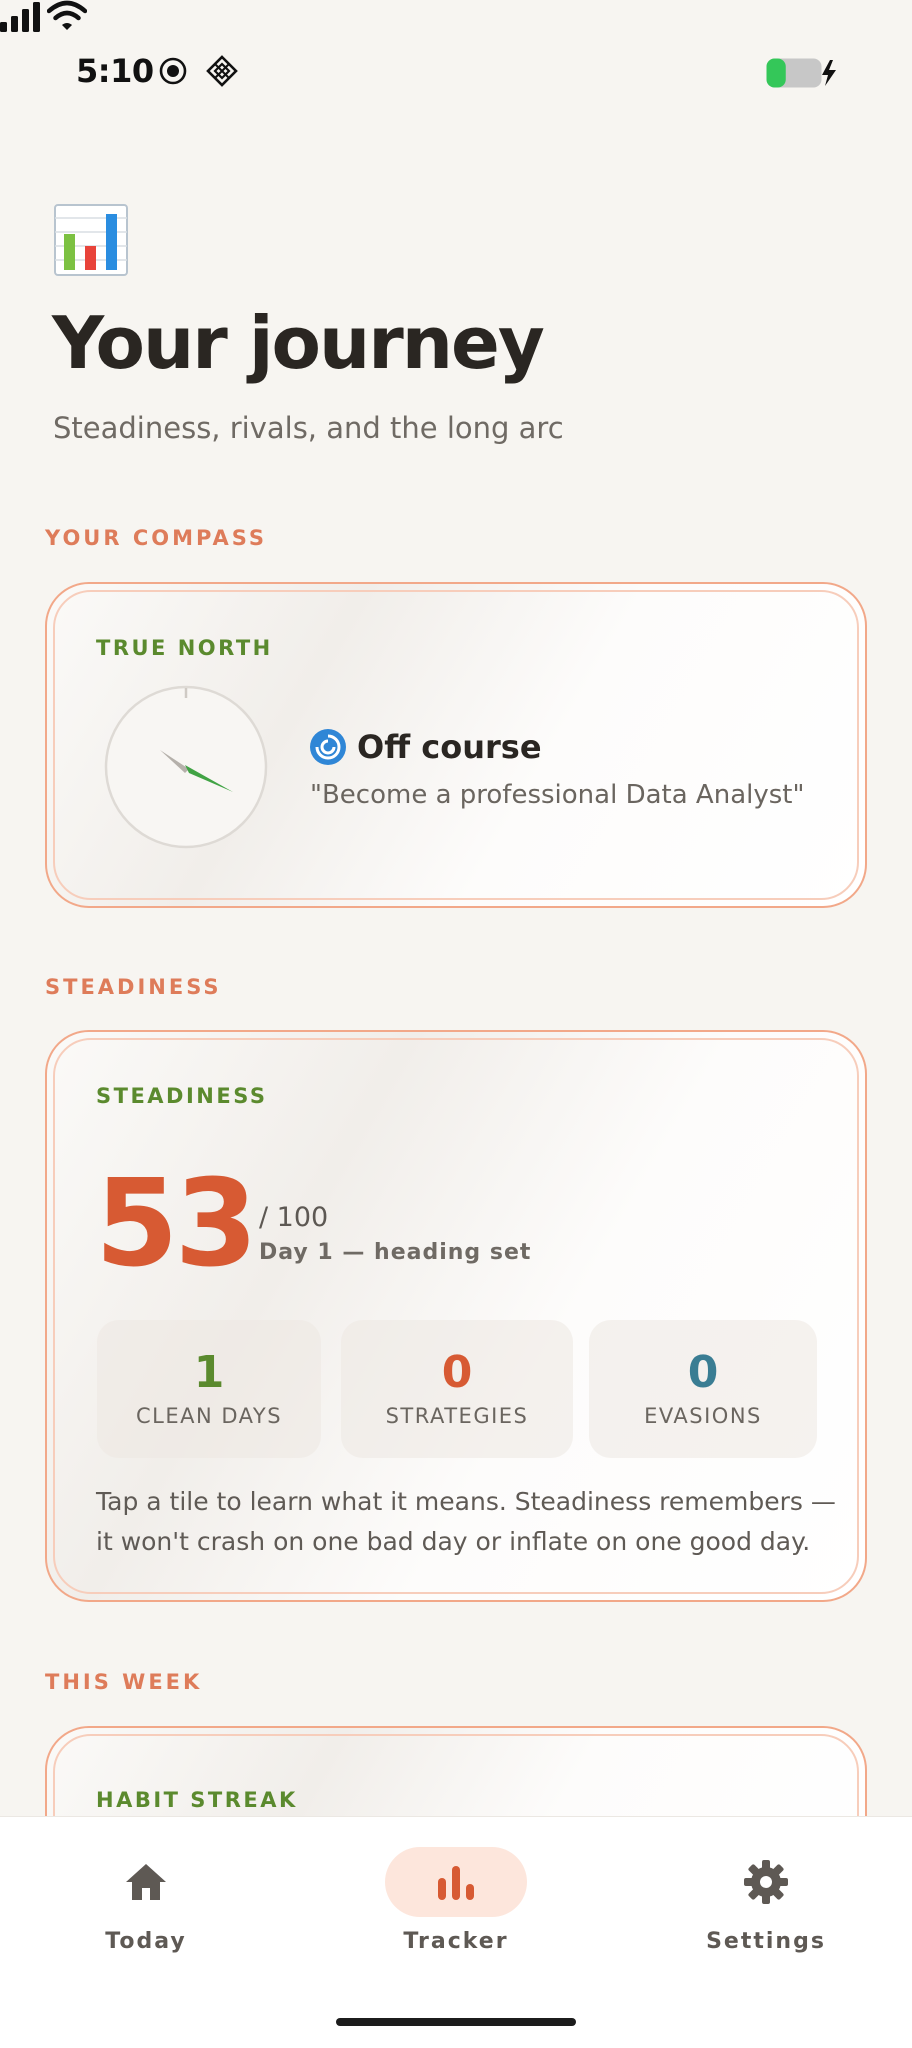  I want to click on section-label-this-week: THIS WEEK, so click(124, 1682).